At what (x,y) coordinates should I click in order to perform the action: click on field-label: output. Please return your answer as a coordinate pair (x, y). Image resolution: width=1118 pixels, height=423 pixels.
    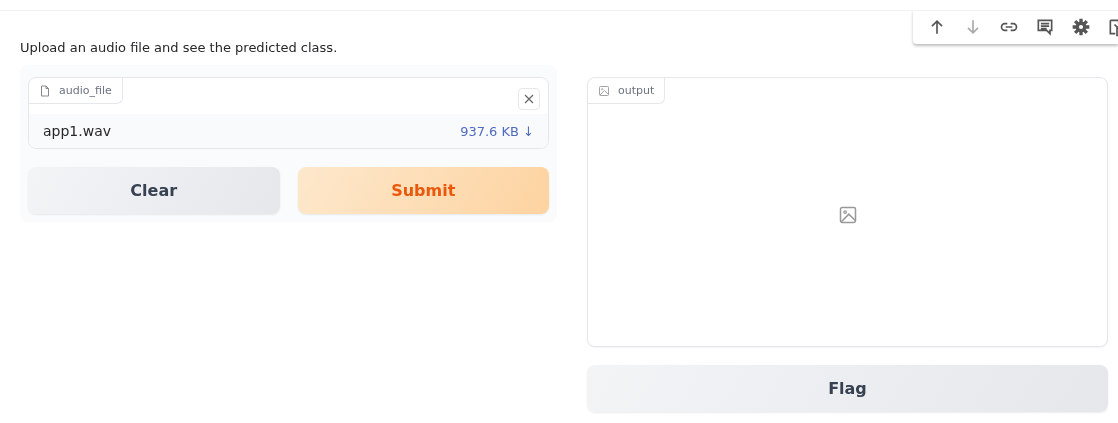
    Looking at the image, I should click on (627, 91).